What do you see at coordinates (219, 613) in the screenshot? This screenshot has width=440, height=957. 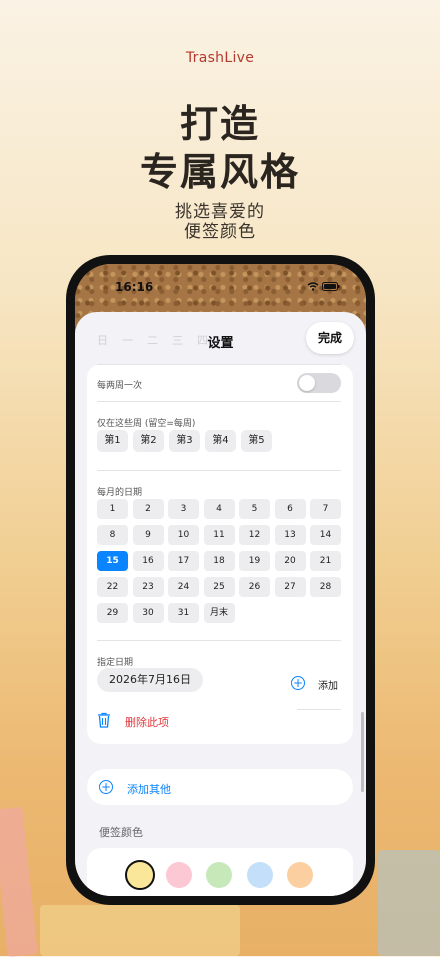 I see `day-cell: 月末` at bounding box center [219, 613].